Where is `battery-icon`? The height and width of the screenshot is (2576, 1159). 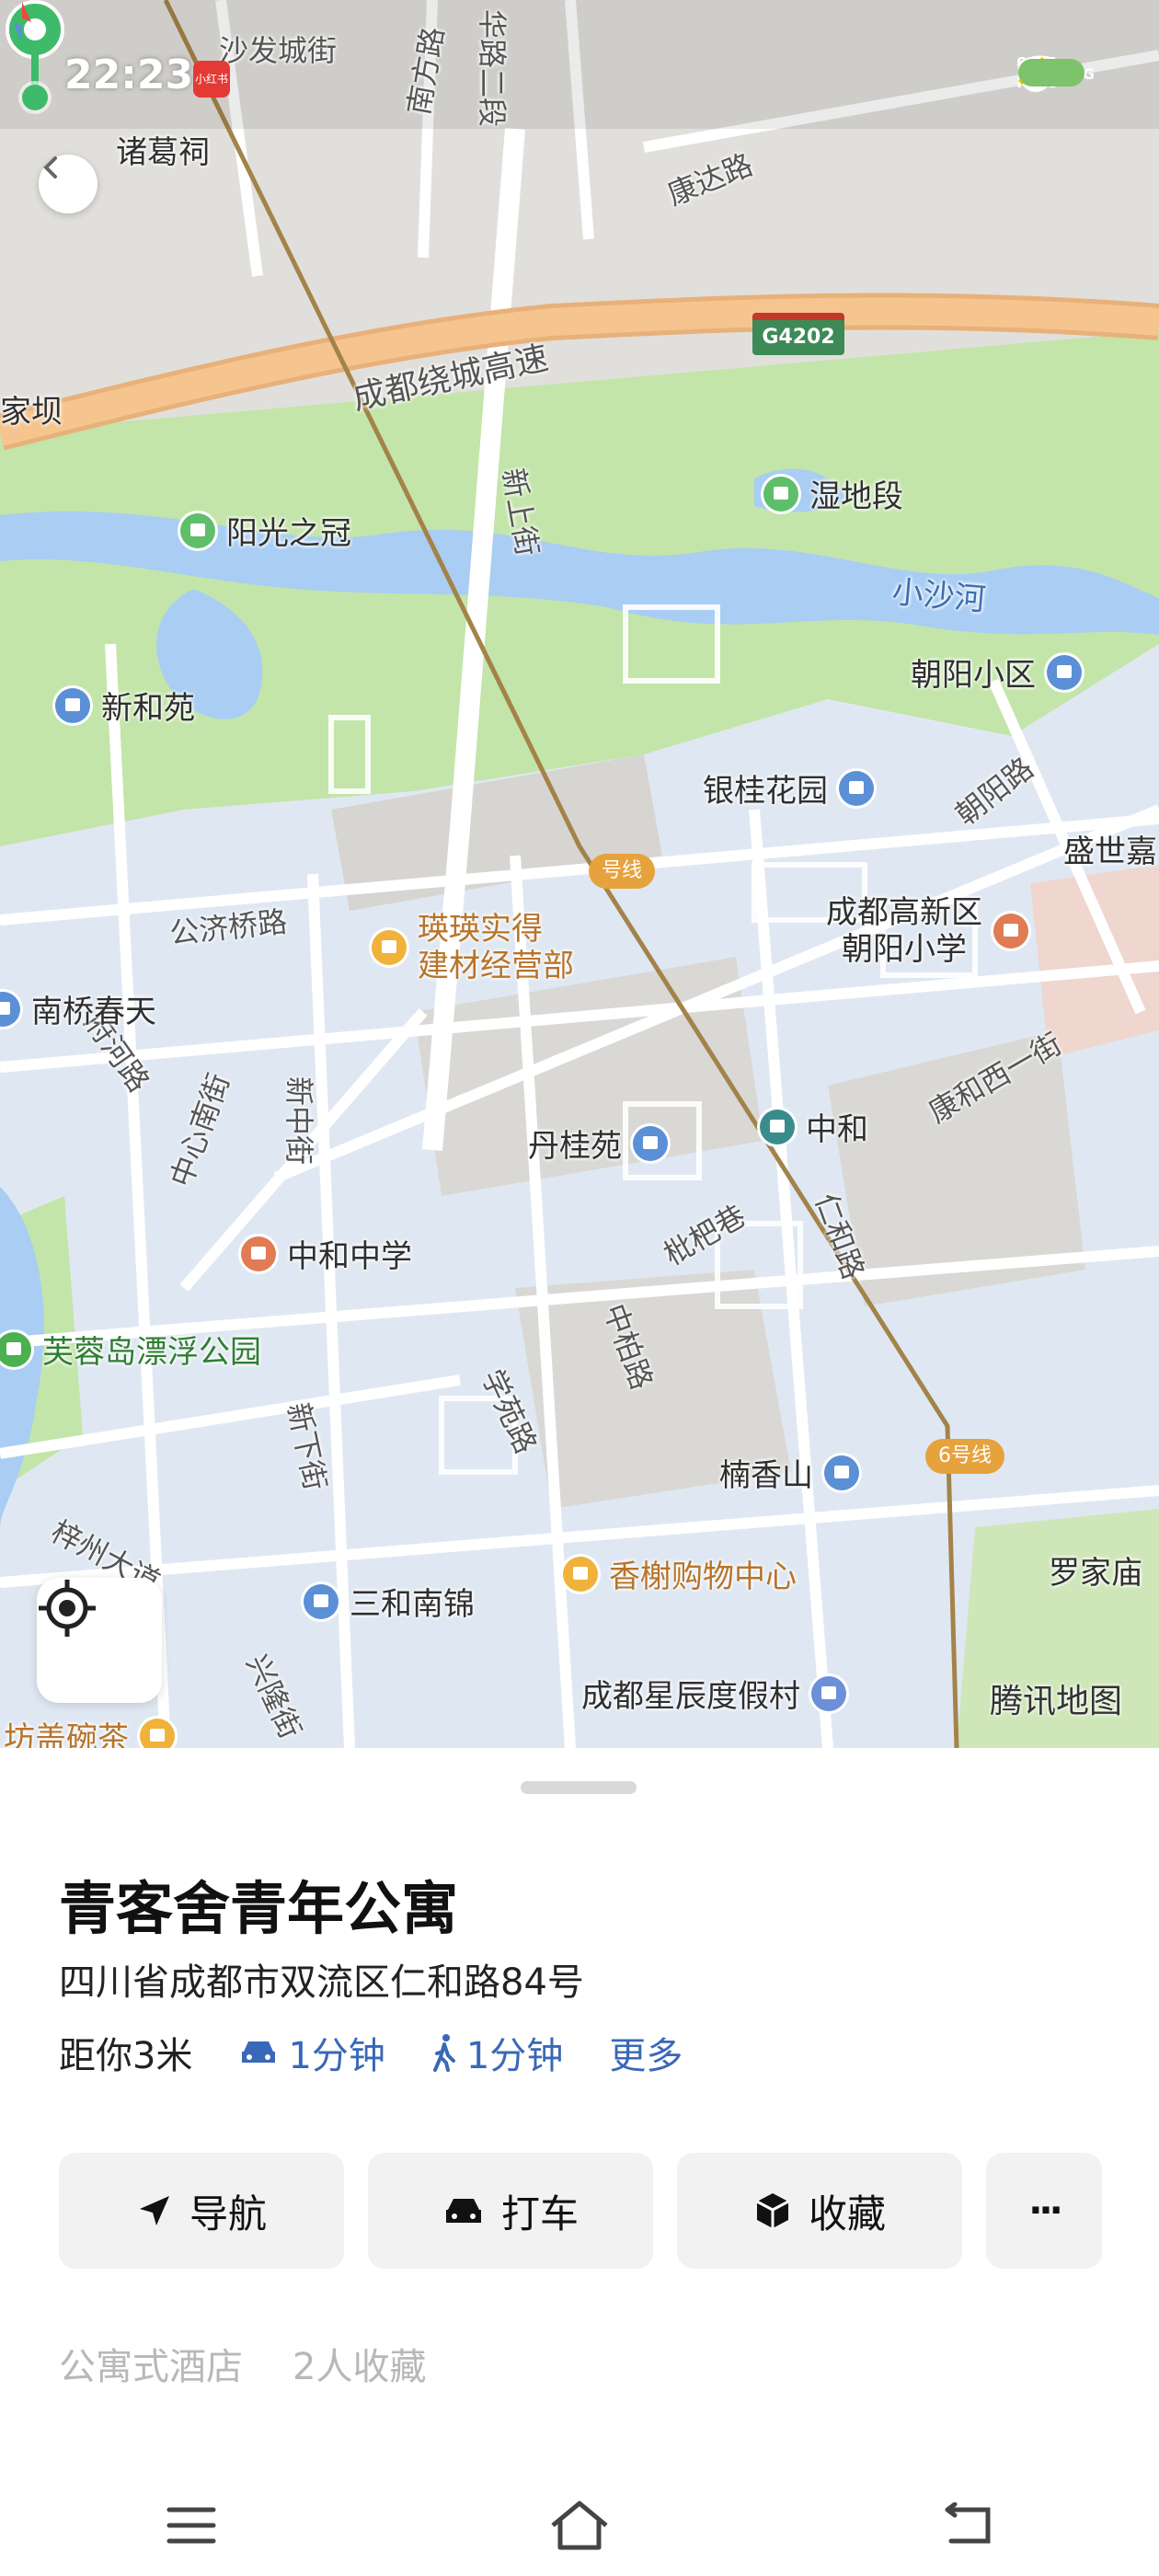 battery-icon is located at coordinates (1050, 72).